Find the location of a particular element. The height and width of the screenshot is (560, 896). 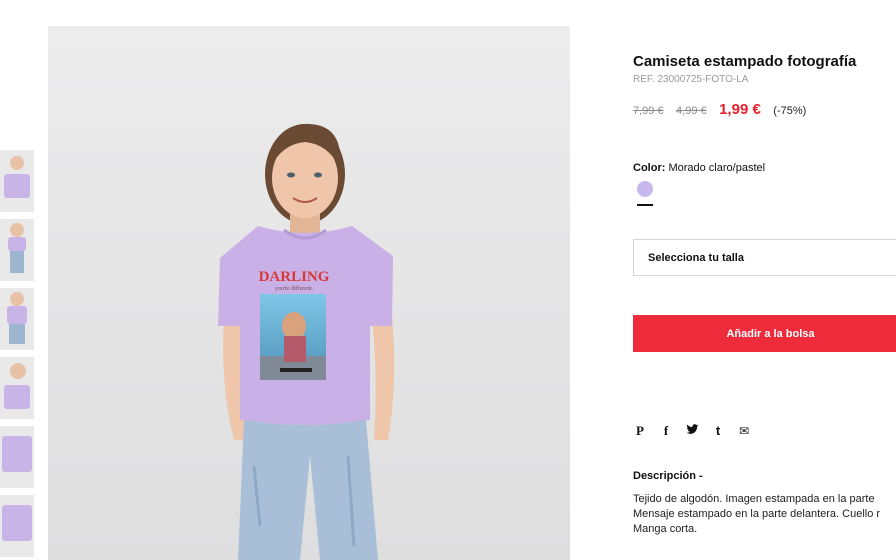

product-title: Camiseta estampado fotografía is located at coordinates (745, 61).